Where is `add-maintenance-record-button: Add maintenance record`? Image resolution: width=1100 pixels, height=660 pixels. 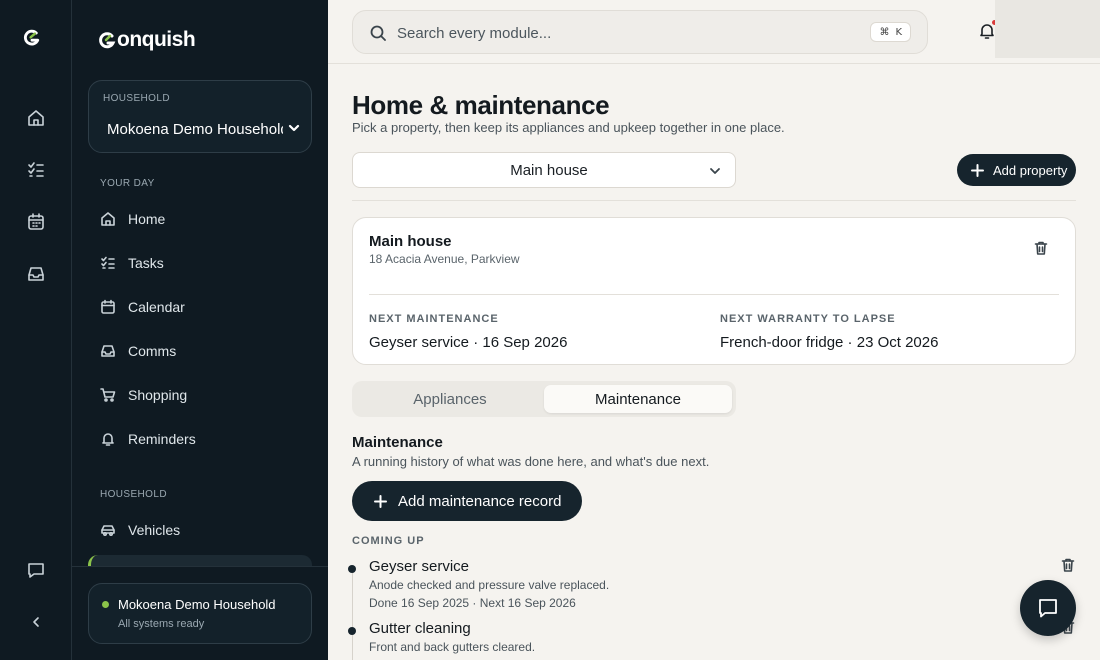
add-maintenance-record-button: Add maintenance record is located at coordinates (467, 501).